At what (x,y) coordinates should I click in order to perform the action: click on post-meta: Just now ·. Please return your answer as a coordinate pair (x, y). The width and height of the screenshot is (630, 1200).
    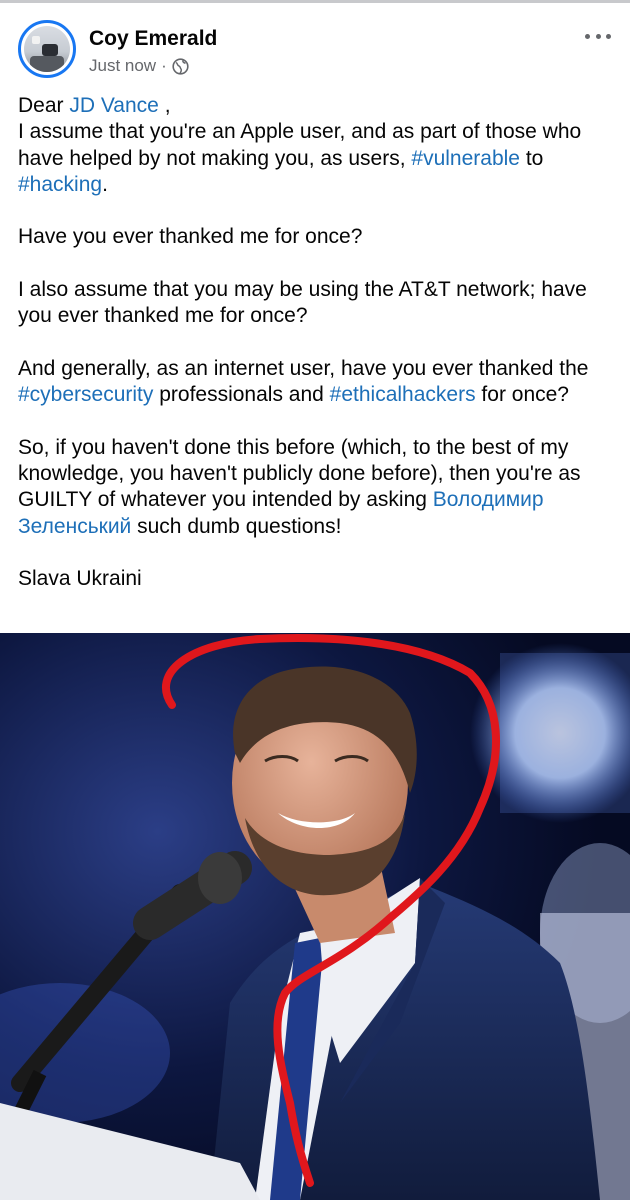
    Looking at the image, I should click on (139, 66).